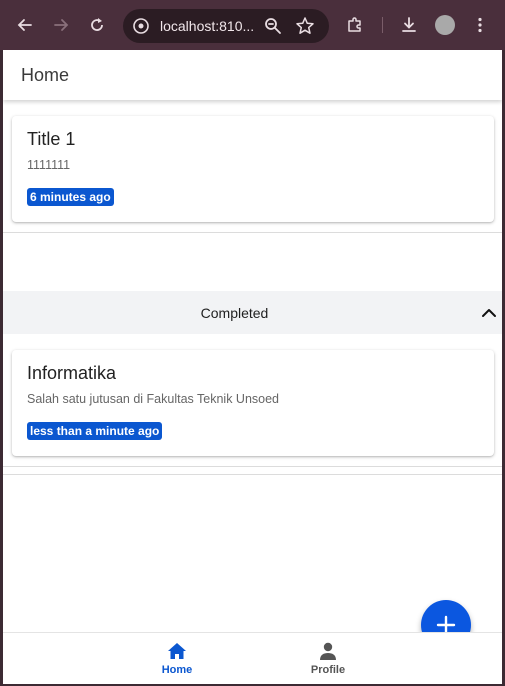  What do you see at coordinates (177, 670) in the screenshot?
I see `nav-label-home: Home` at bounding box center [177, 670].